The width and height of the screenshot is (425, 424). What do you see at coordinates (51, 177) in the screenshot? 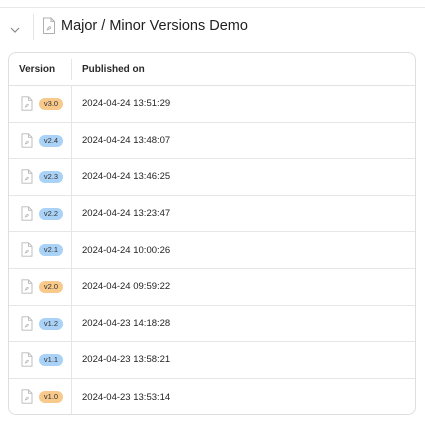
I see `version-badge: v2.3` at bounding box center [51, 177].